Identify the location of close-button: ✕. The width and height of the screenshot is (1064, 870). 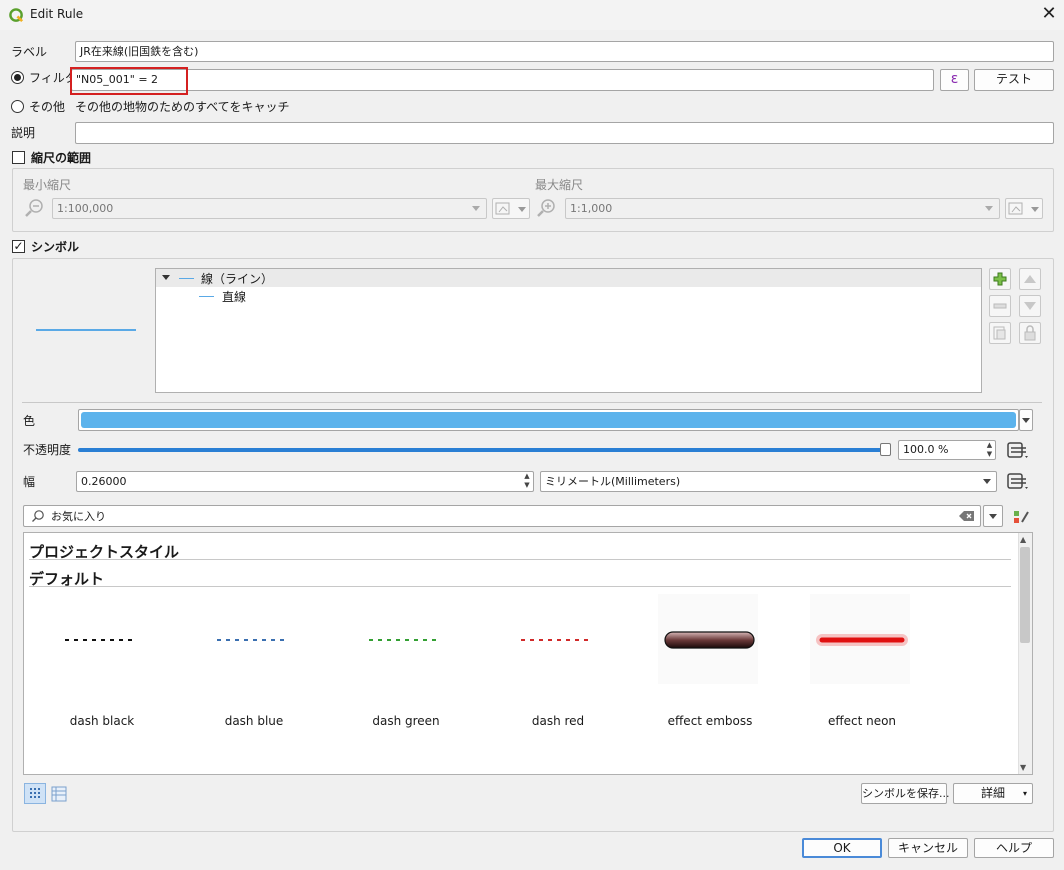
(1049, 15).